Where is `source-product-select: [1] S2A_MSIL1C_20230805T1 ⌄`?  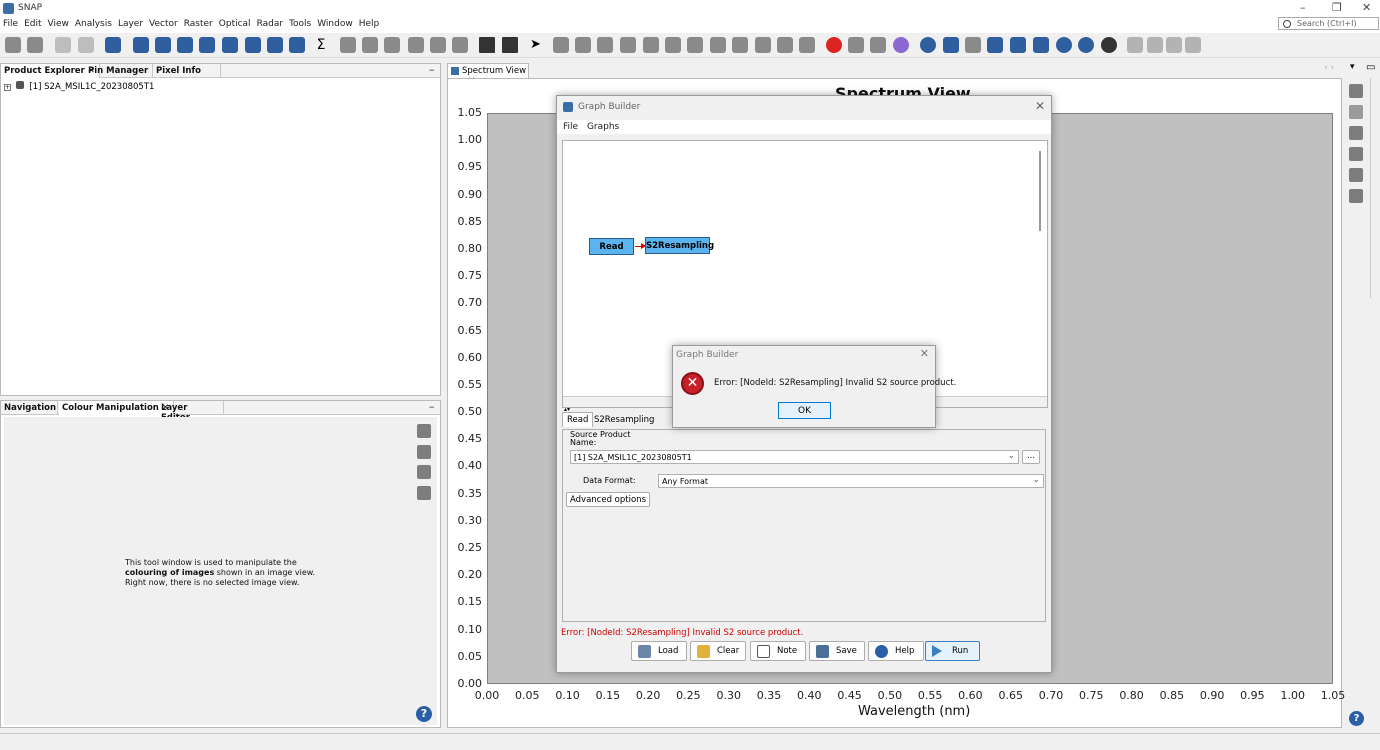 source-product-select: [1] S2A_MSIL1C_20230805T1 ⌄ is located at coordinates (794, 457).